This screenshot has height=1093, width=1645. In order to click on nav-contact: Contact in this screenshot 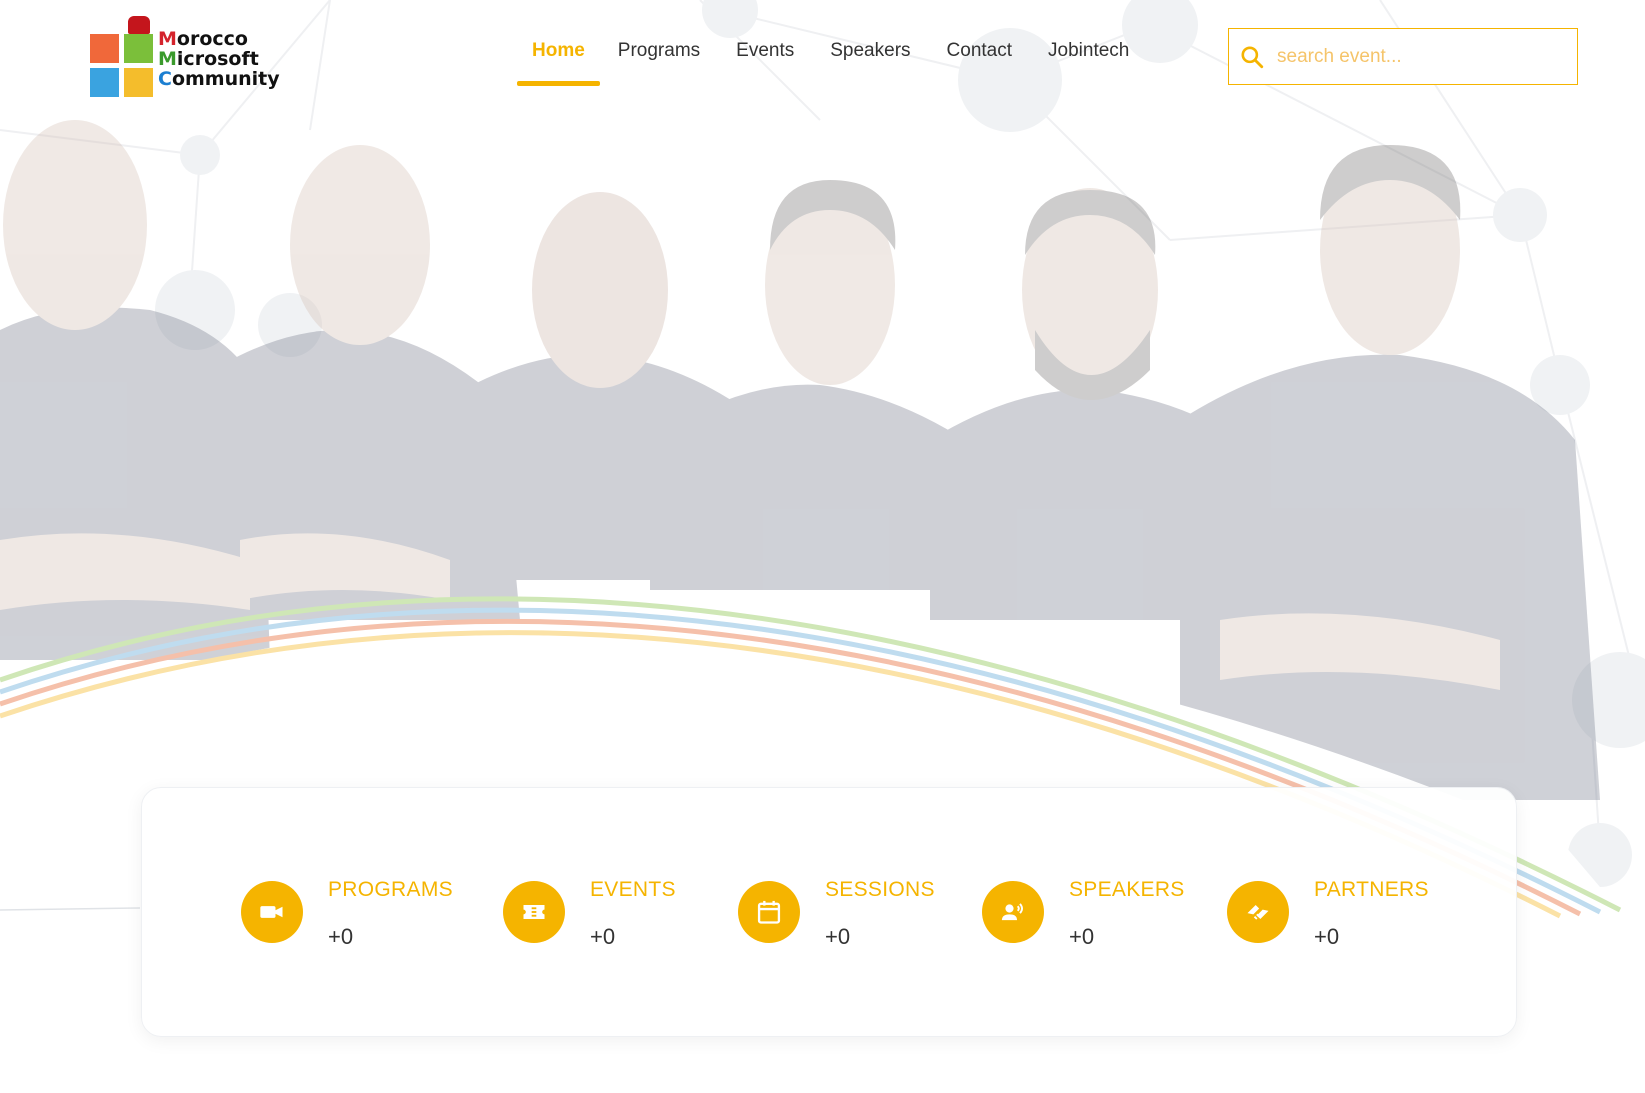, I will do `click(979, 58)`.